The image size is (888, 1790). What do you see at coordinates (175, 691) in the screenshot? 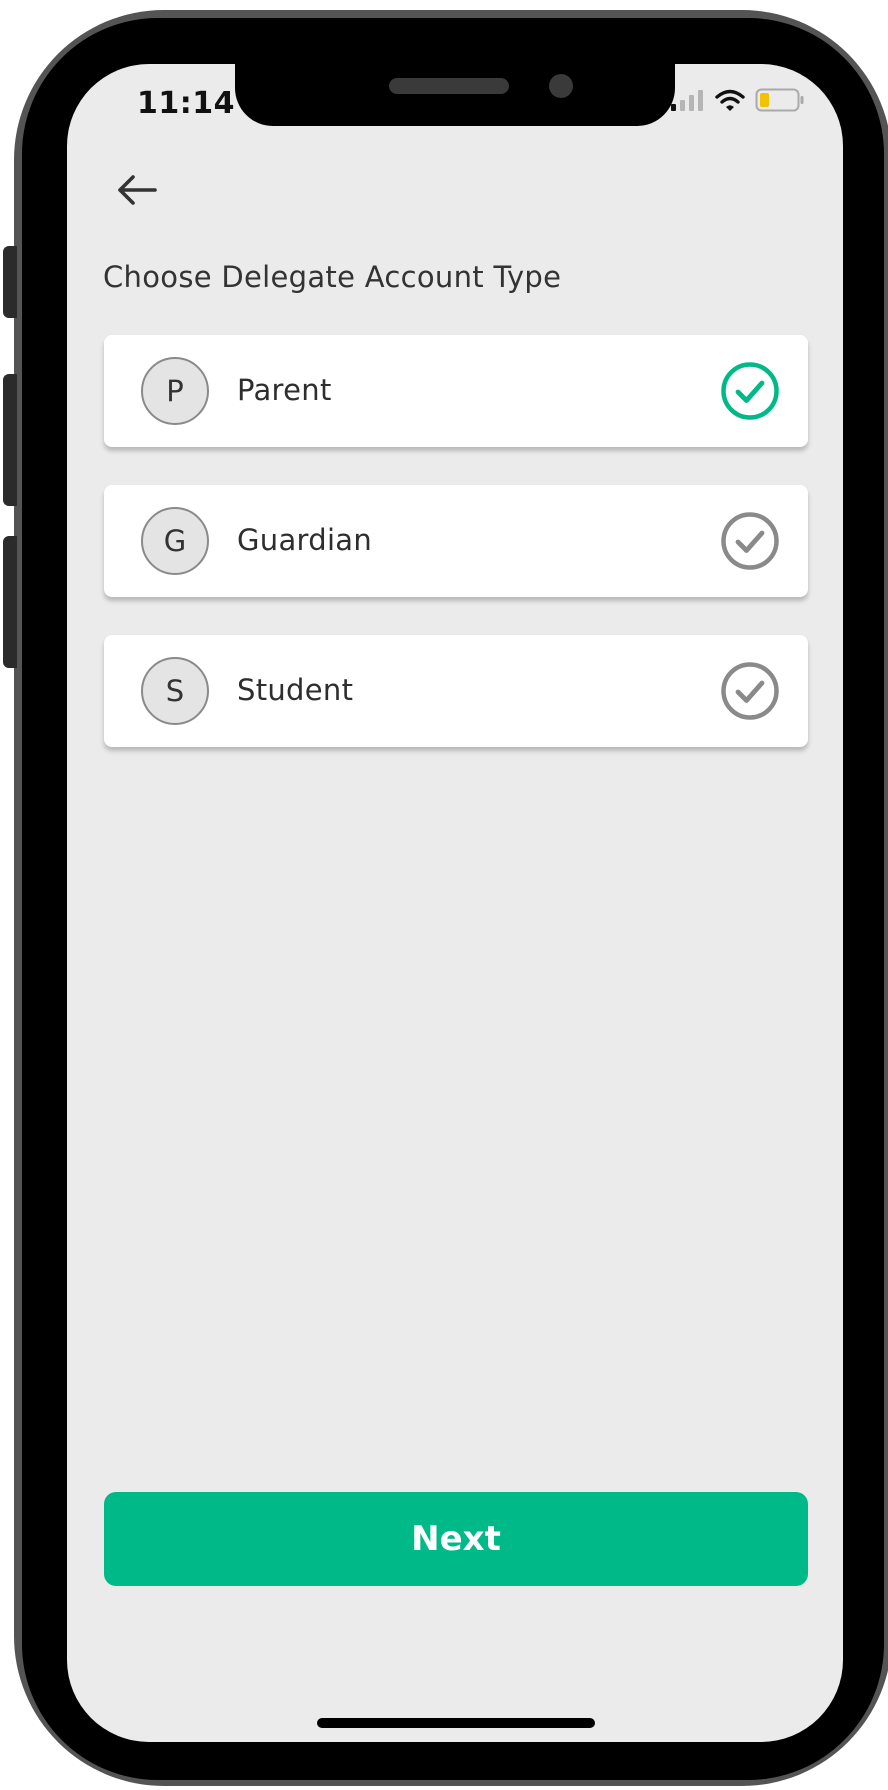
I see `avatar: S` at bounding box center [175, 691].